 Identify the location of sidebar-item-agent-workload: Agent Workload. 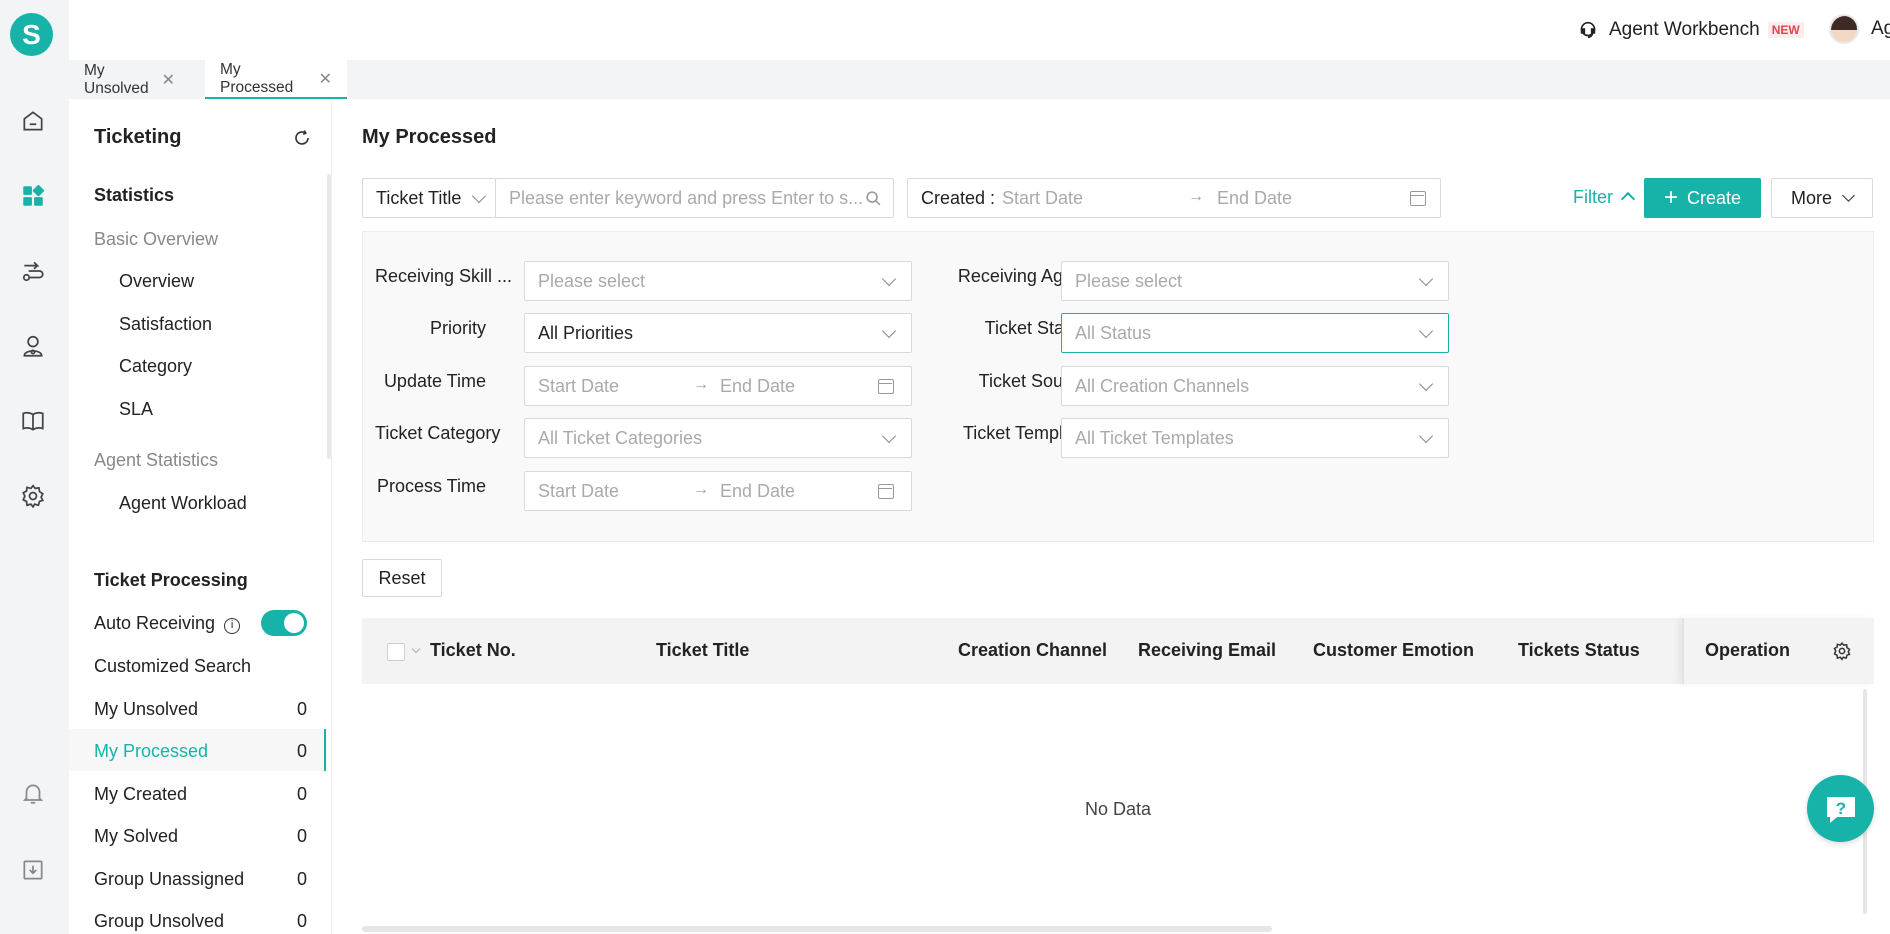
(183, 503).